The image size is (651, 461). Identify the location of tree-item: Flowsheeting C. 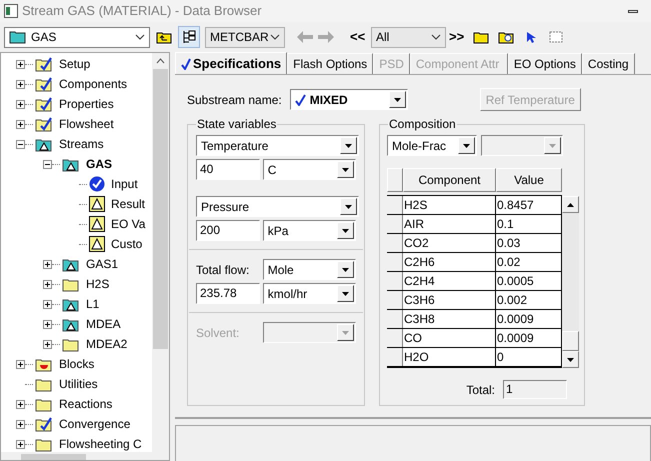
(100, 444).